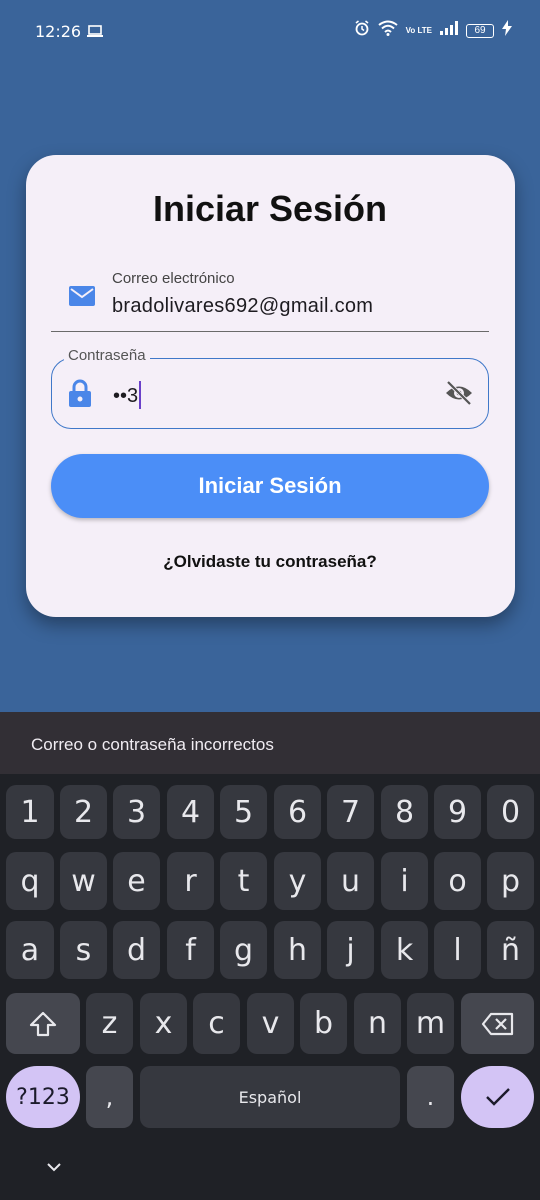 Image resolution: width=540 pixels, height=1200 pixels. What do you see at coordinates (109, 1023) in the screenshot?
I see `key-z: z` at bounding box center [109, 1023].